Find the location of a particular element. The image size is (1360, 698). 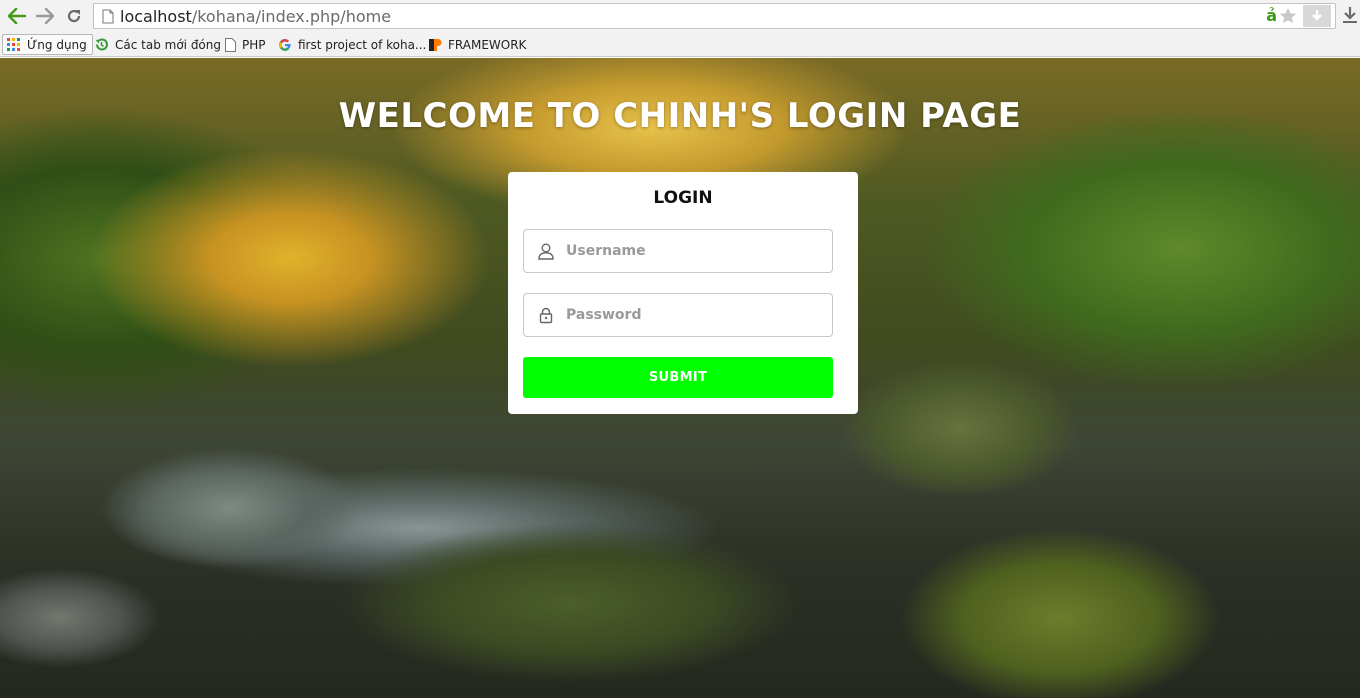

submit-button: SUBMIT is located at coordinates (678, 377).